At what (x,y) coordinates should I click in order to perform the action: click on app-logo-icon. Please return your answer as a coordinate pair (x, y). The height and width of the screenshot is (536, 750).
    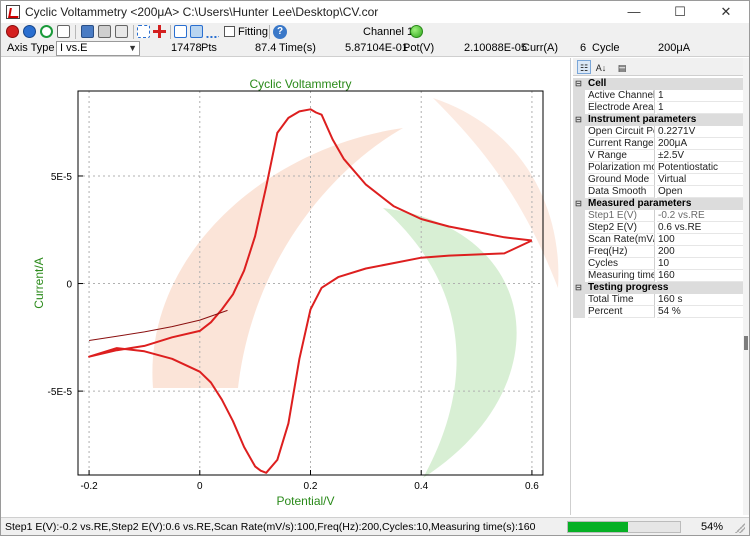
    Looking at the image, I should click on (13, 12).